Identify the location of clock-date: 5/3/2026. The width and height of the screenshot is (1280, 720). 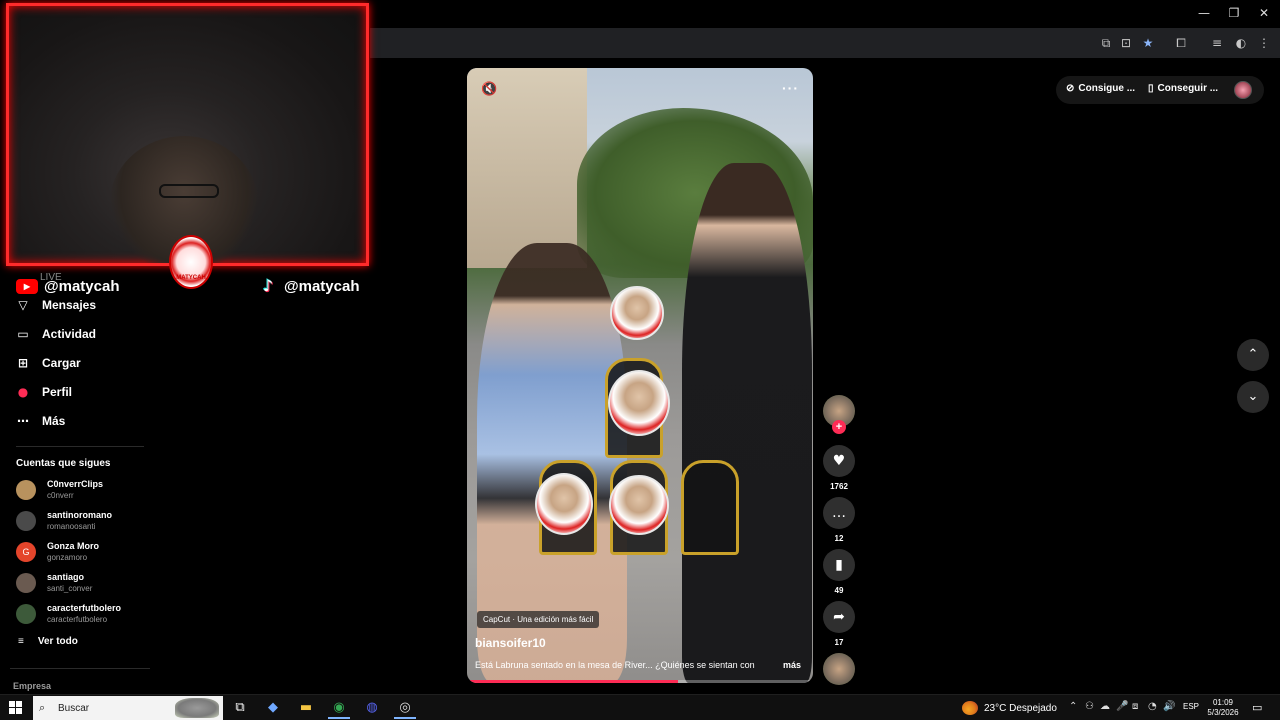
(1223, 712).